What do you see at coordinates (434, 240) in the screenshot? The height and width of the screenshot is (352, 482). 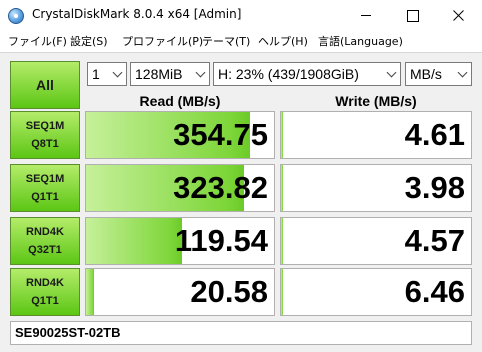 I see `write-value: 4.57` at bounding box center [434, 240].